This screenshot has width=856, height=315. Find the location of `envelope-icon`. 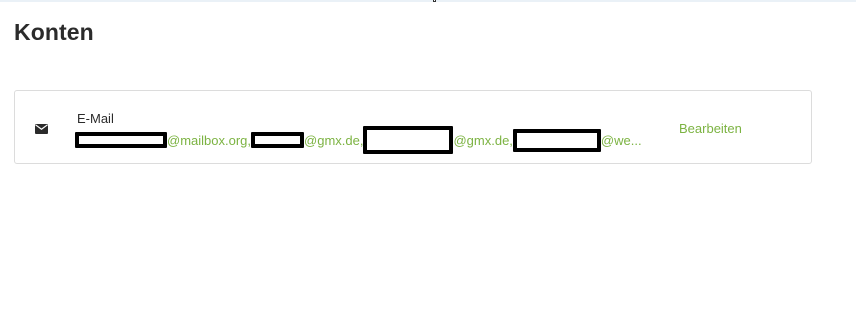

envelope-icon is located at coordinates (41, 129).